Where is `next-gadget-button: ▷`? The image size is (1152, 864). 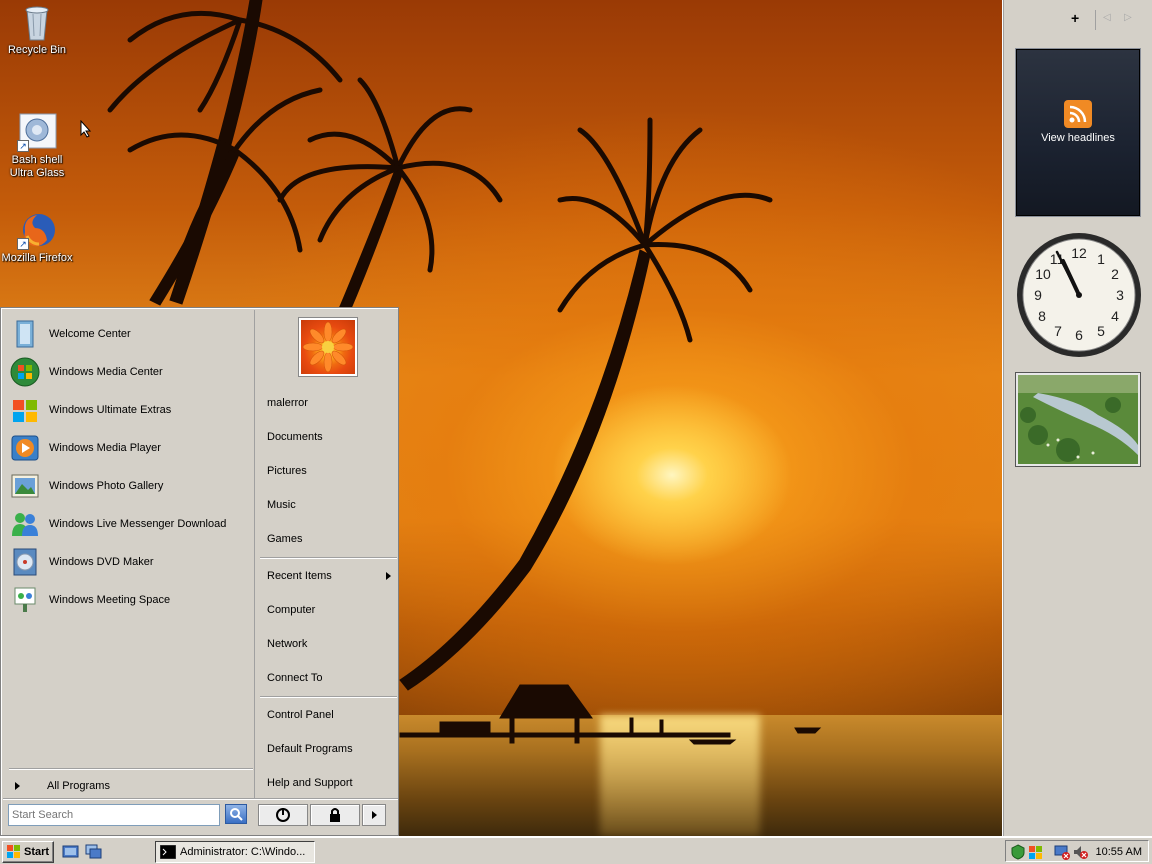 next-gadget-button: ▷ is located at coordinates (1128, 17).